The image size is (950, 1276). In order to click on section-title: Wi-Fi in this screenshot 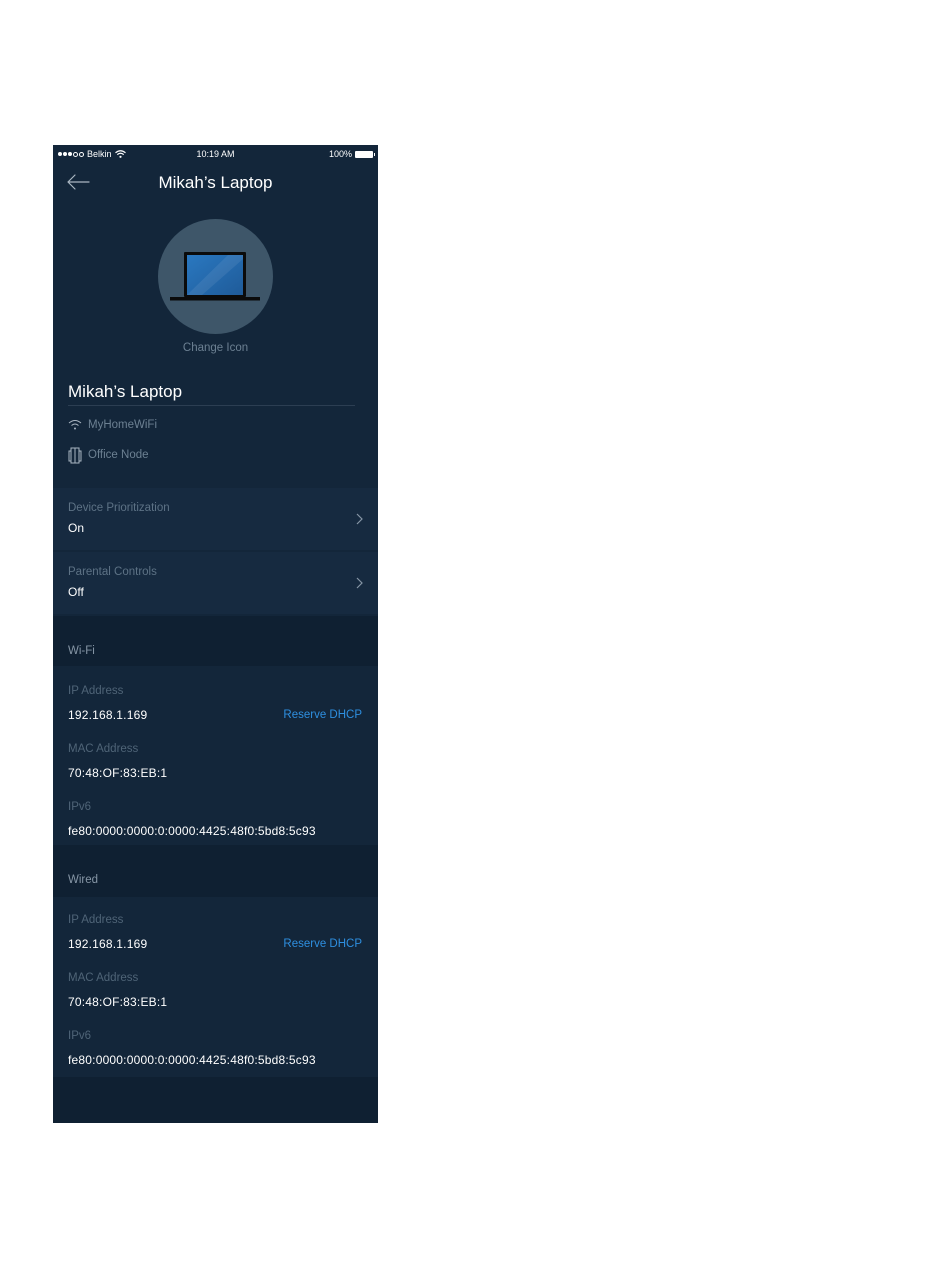, I will do `click(81, 651)`.